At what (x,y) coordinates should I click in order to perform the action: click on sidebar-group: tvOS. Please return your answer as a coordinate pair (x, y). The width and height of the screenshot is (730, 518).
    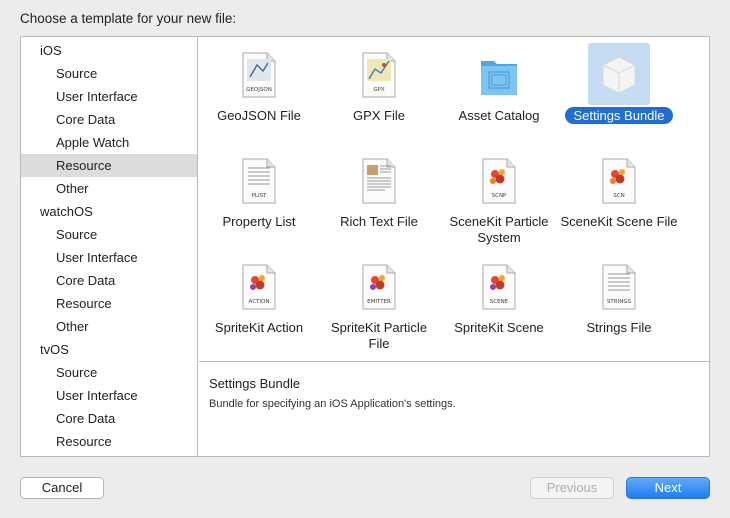
    Looking at the image, I should click on (109, 349).